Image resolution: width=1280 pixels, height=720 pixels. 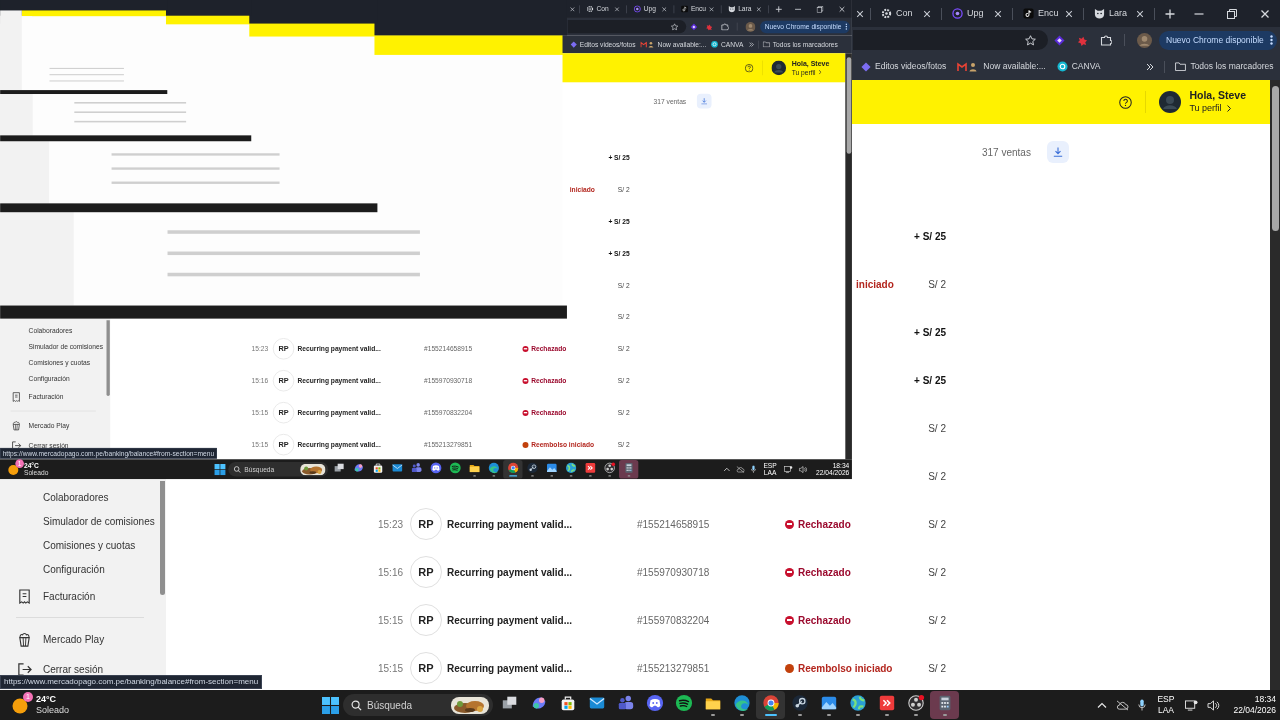 What do you see at coordinates (915, 703) in the screenshot?
I see `aperture-icon` at bounding box center [915, 703].